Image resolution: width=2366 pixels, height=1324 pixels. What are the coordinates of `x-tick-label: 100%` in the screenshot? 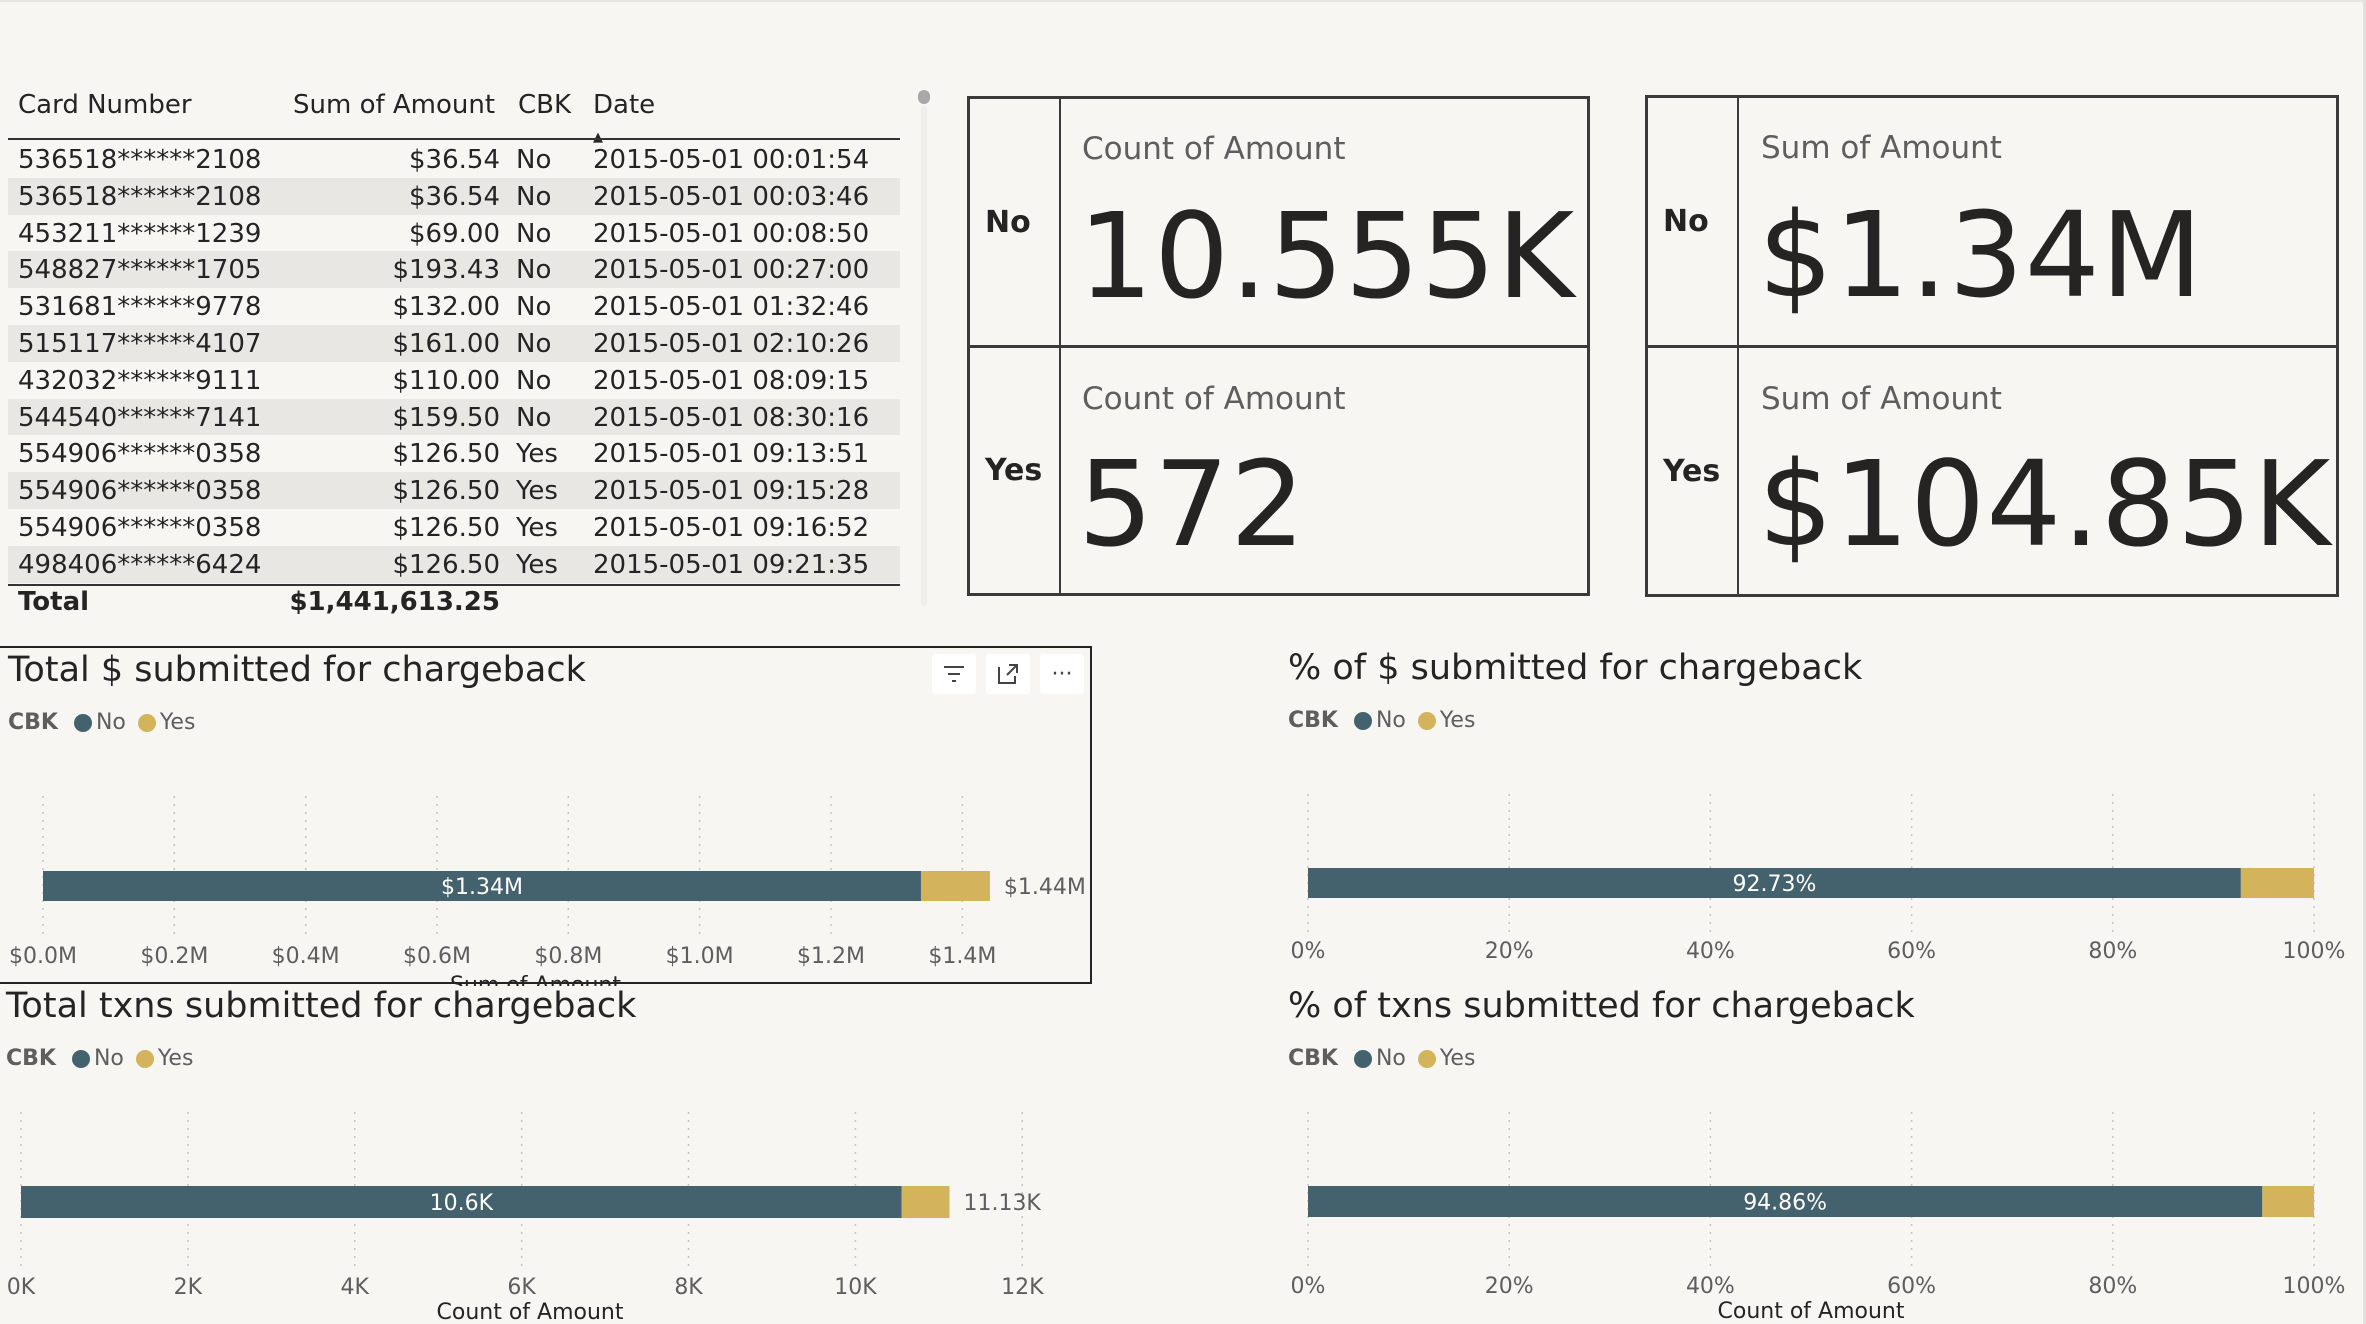 It's located at (2314, 951).